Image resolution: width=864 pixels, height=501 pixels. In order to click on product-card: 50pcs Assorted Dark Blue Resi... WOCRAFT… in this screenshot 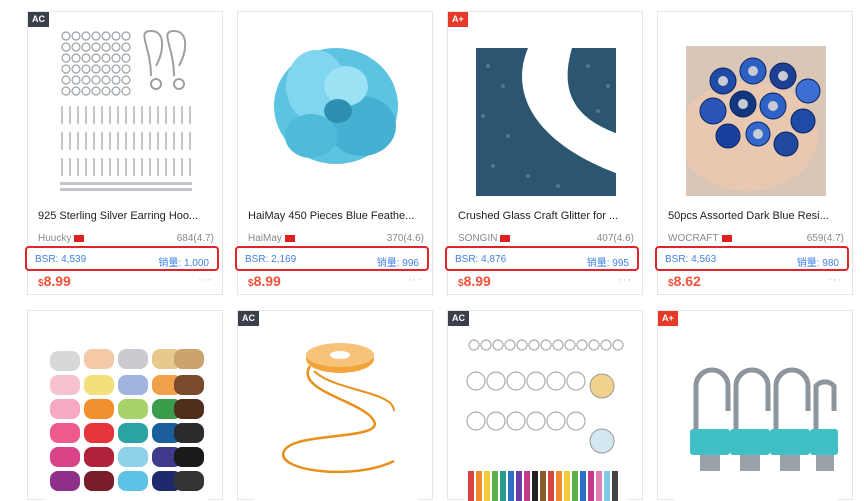, I will do `click(754, 153)`.